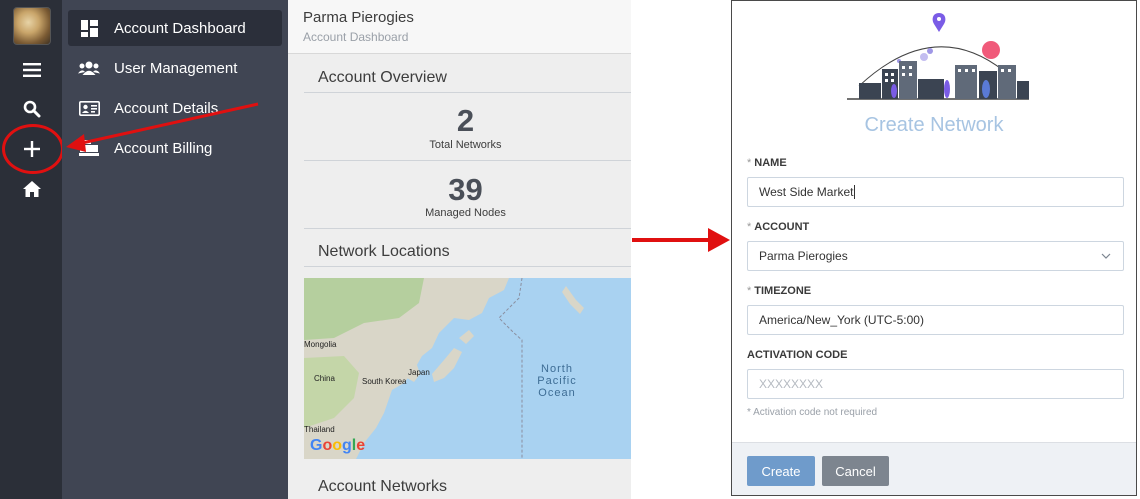  I want to click on annotation-arrow-left, so click(162, 127).